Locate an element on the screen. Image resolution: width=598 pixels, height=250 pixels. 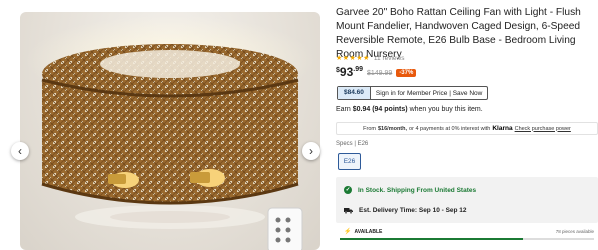
delivery-text: Est. Delivery Time: Sep 10 - Sep 12 is located at coordinates (413, 210).